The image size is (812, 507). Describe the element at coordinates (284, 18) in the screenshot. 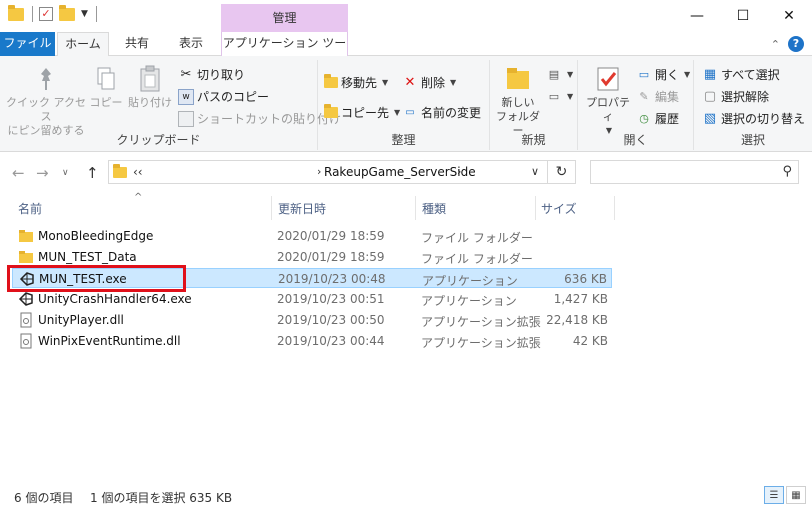

I see `tab-manage: 管理` at that location.